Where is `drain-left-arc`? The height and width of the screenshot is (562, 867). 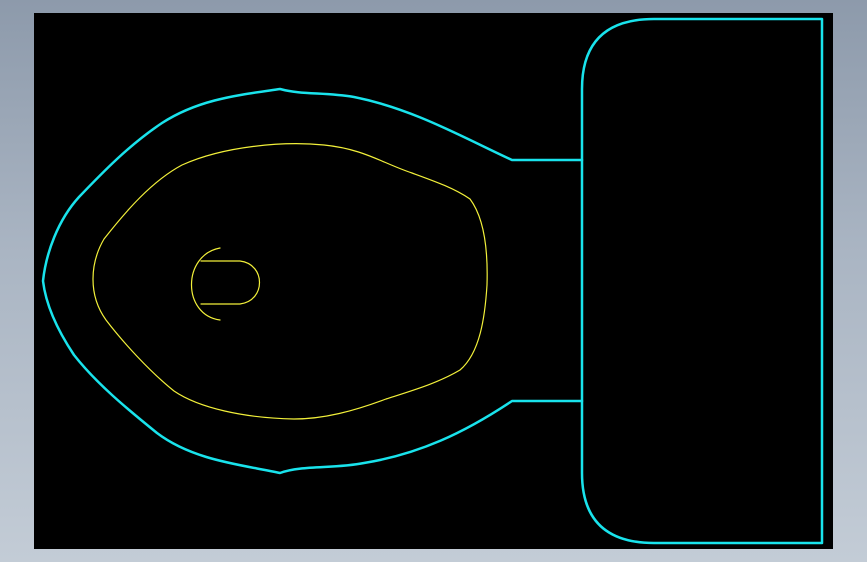 drain-left-arc is located at coordinates (205, 284).